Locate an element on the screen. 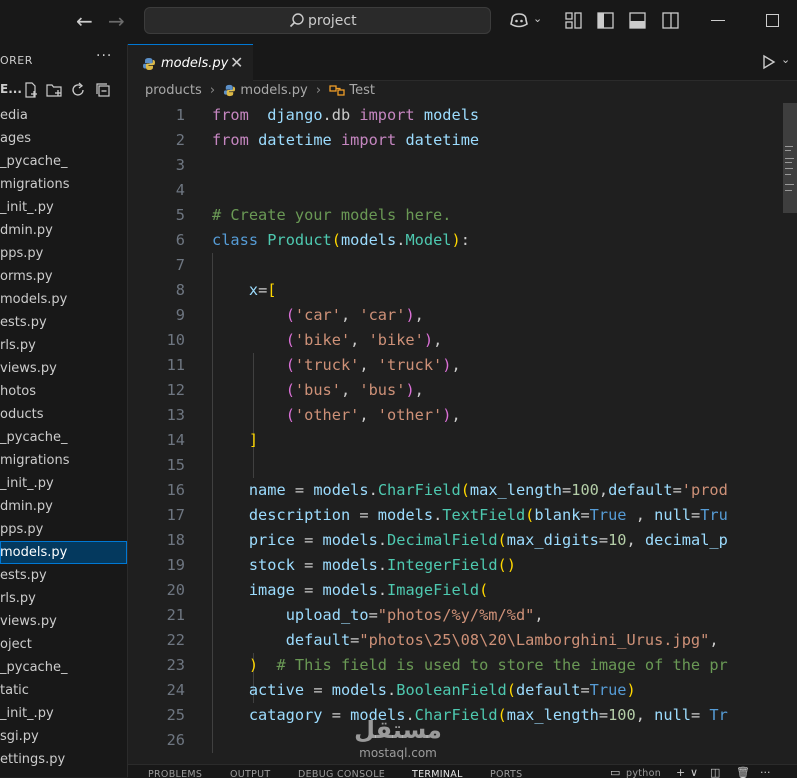 Image resolution: width=797 pixels, height=778 pixels. code-line: 13 ('other', 'other'), is located at coordinates (462, 415).